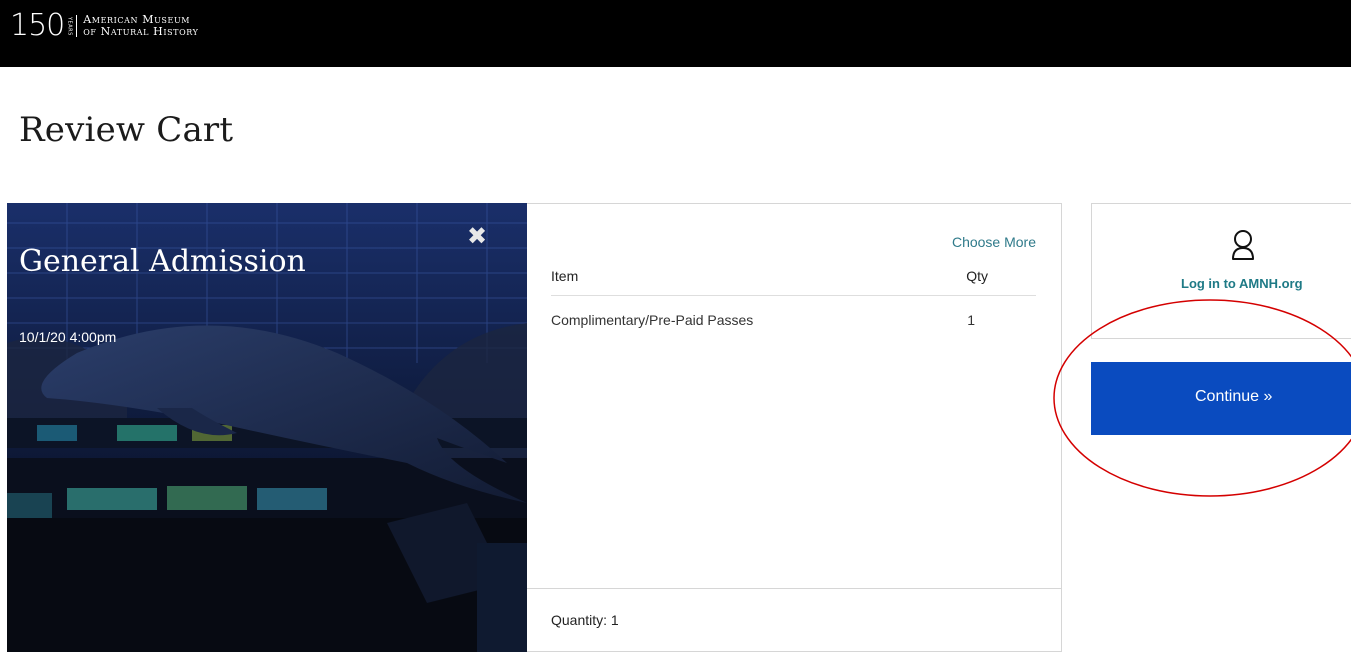  I want to click on items-table-header: Item Qty, so click(793, 282).